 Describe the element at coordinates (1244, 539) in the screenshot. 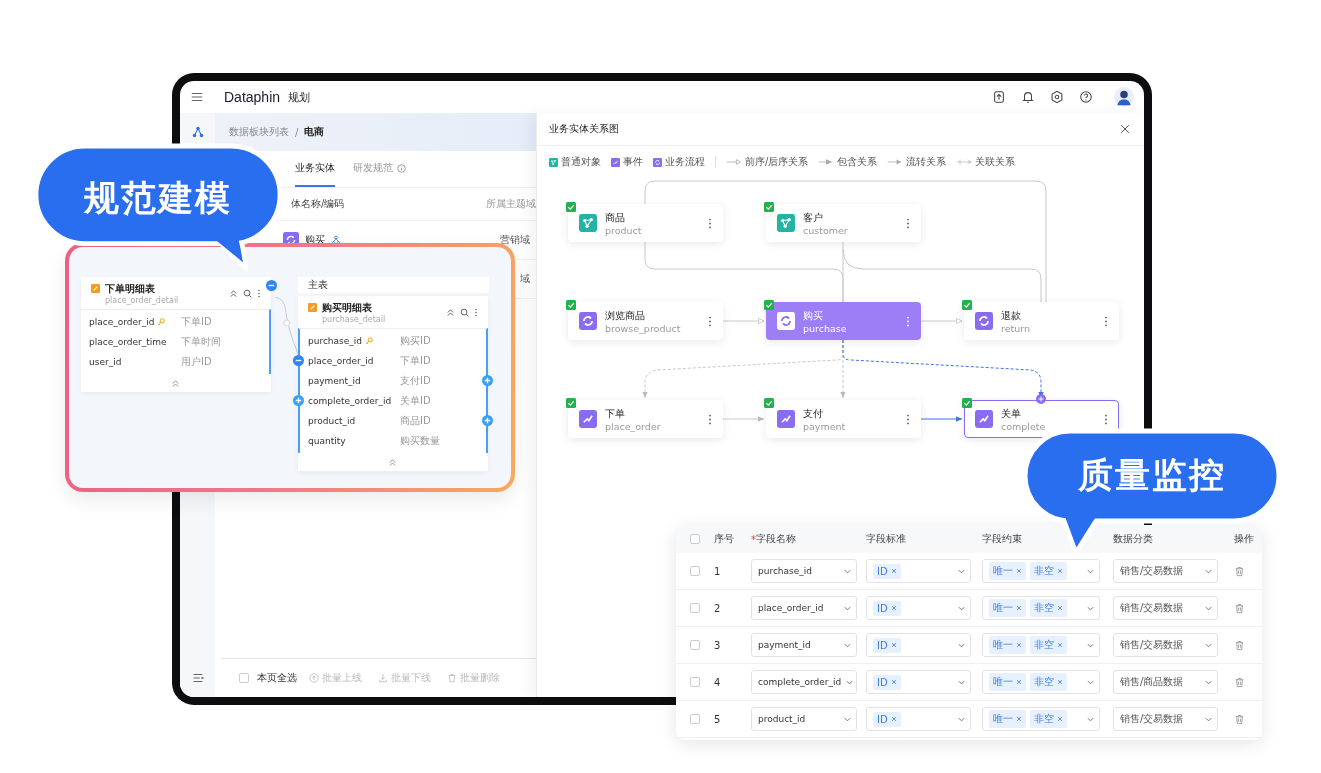

I see `column-header: 操作` at that location.